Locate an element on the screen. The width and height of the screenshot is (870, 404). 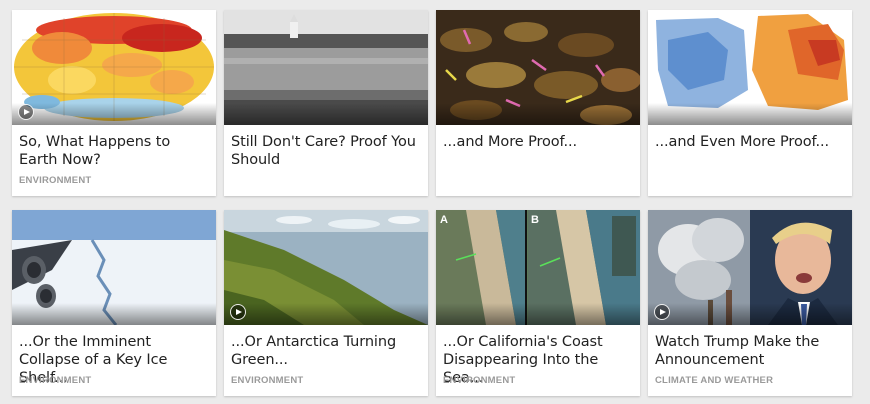
ice-shelf-crack-thumbnail is located at coordinates (114, 267).